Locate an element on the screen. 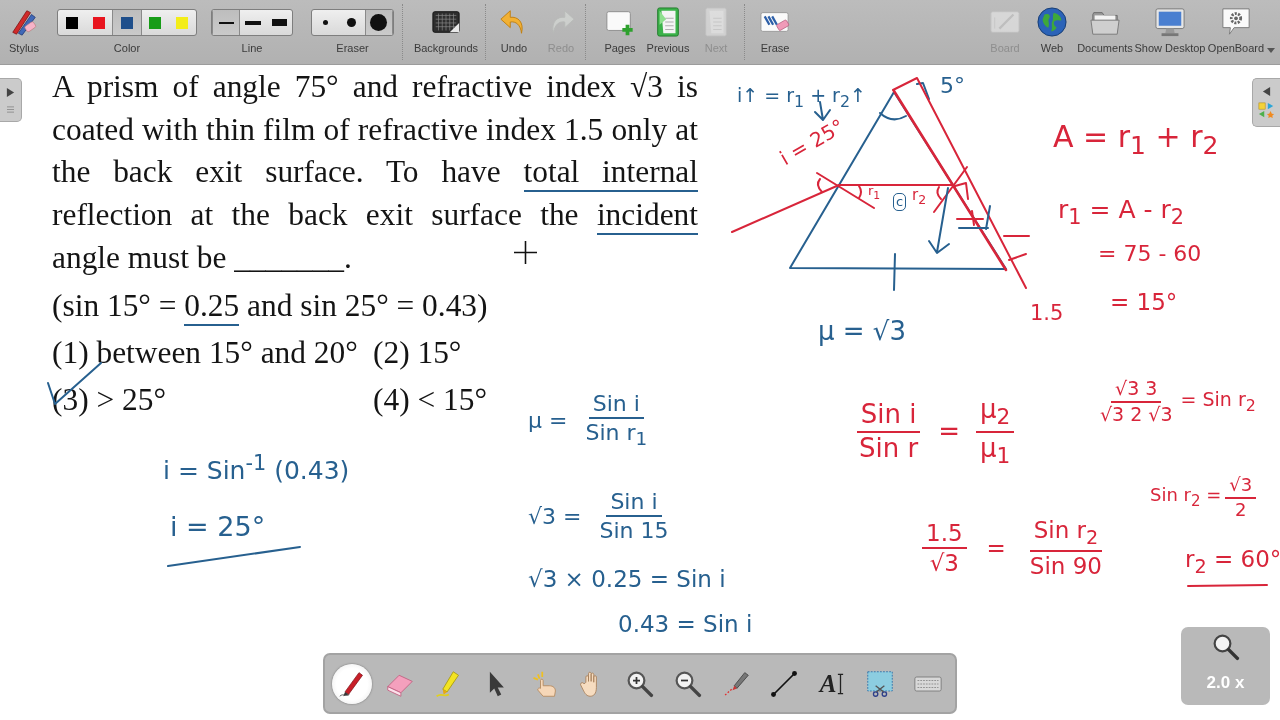 This screenshot has width=1280, height=720. handwritten-note: 5° is located at coordinates (952, 86).